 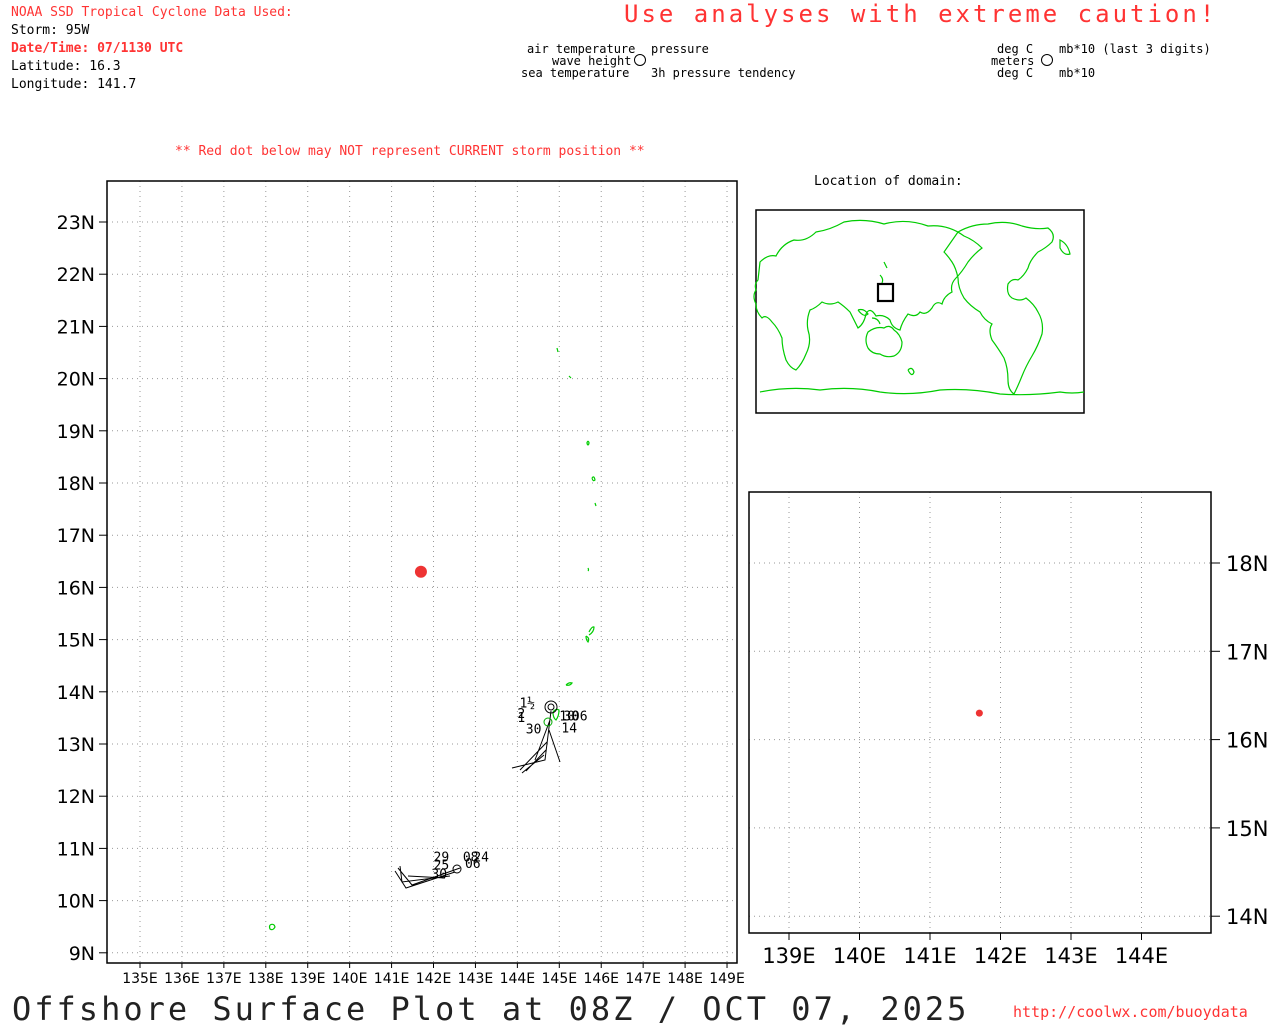 I want to click on zoom-lon-label: 140E, so click(x=859, y=956).